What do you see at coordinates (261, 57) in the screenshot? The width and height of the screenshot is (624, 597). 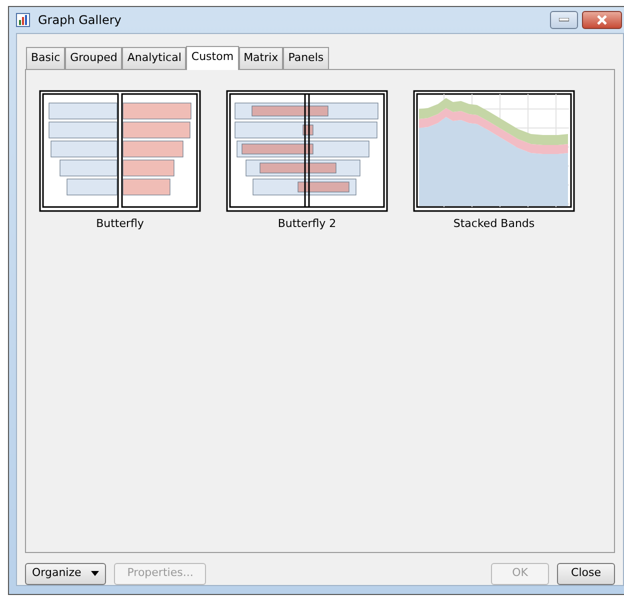 I see `tab: Matrix` at bounding box center [261, 57].